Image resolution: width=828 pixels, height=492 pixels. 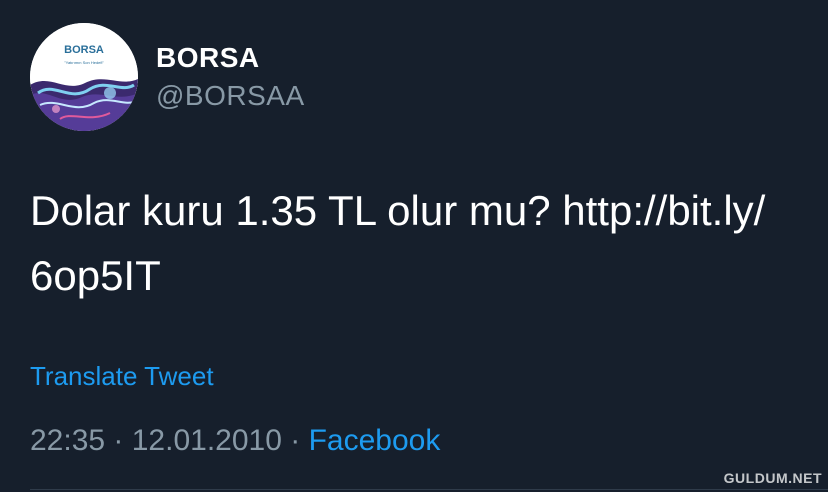 What do you see at coordinates (230, 96) in the screenshot?
I see `user-handle: @BORSAA` at bounding box center [230, 96].